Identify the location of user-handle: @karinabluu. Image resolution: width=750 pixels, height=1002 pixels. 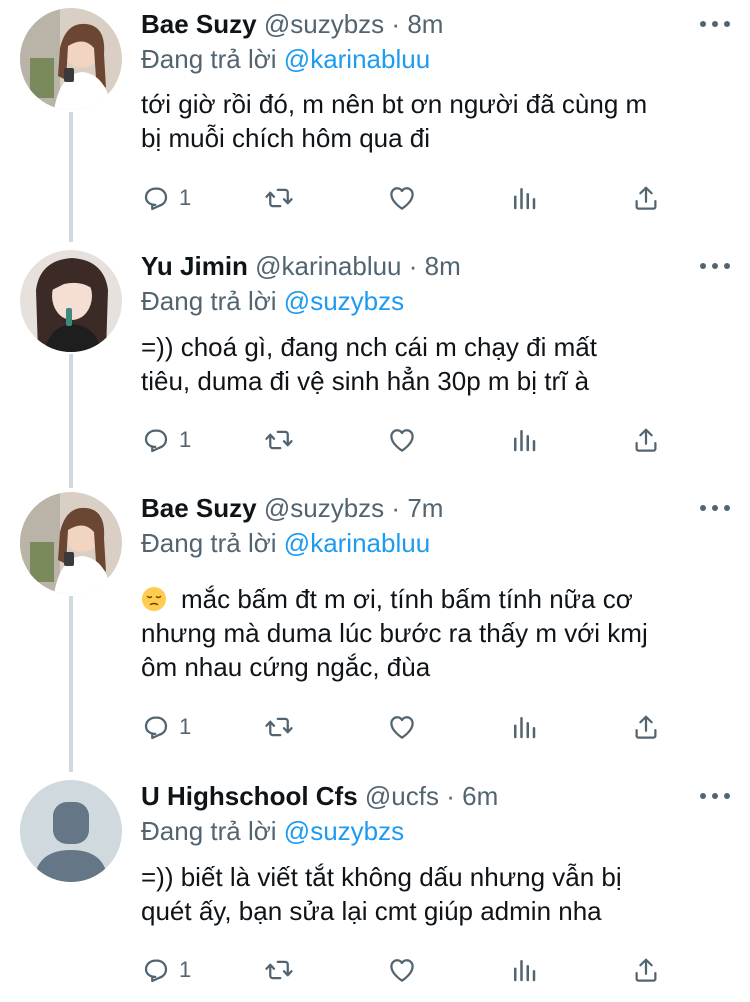
(328, 266).